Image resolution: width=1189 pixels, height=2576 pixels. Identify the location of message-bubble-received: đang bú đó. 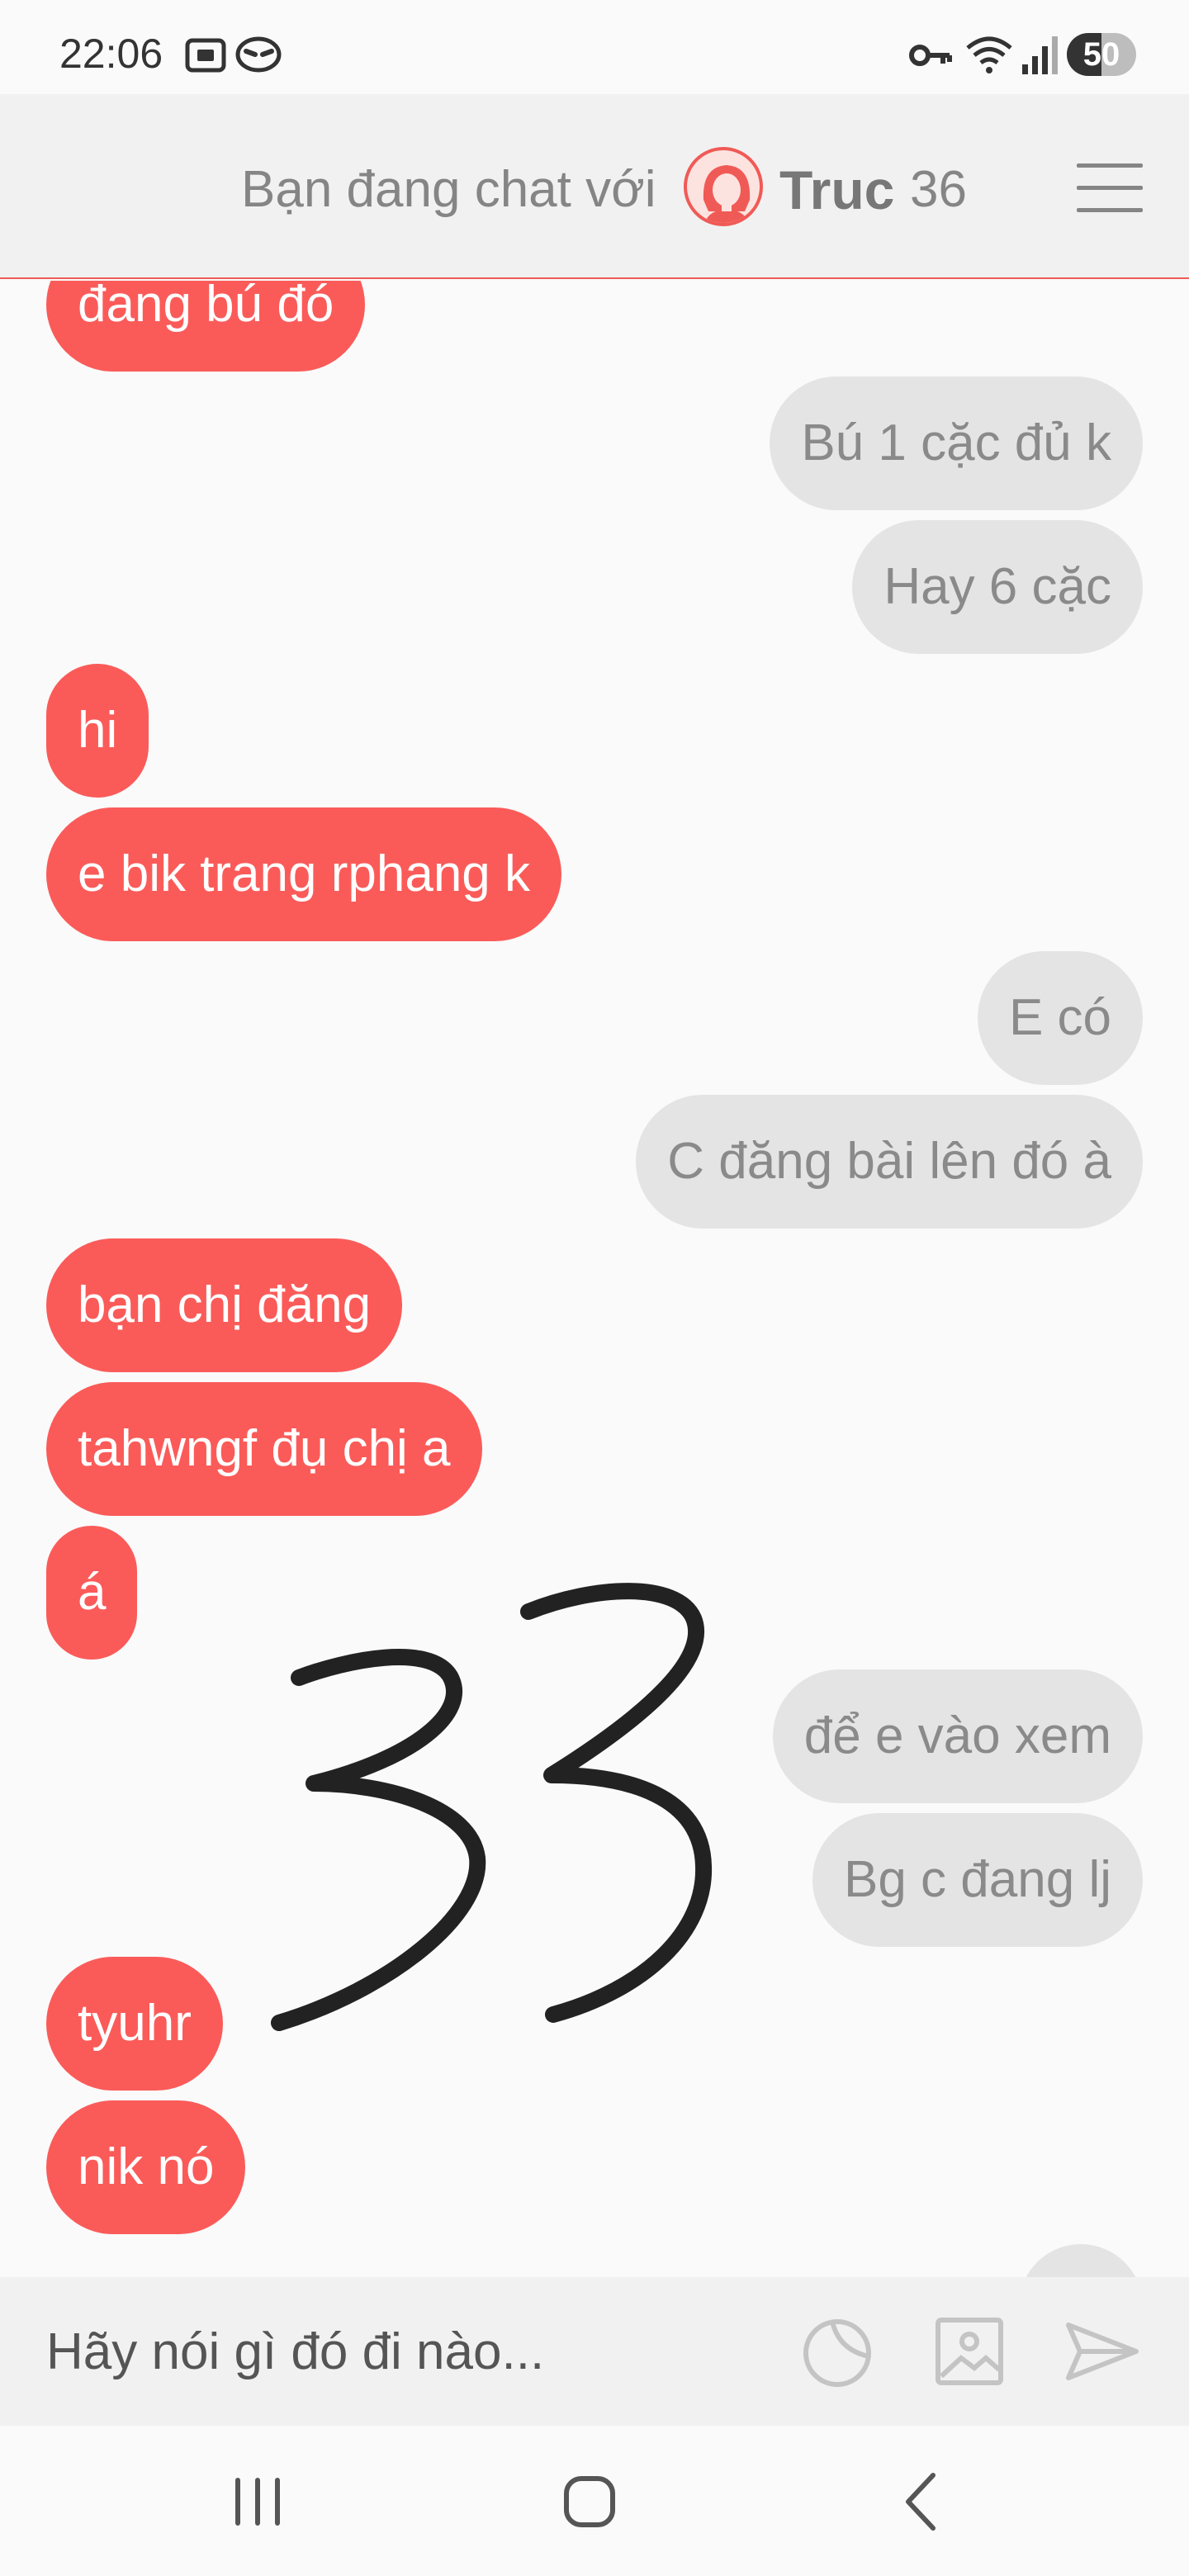
(206, 326).